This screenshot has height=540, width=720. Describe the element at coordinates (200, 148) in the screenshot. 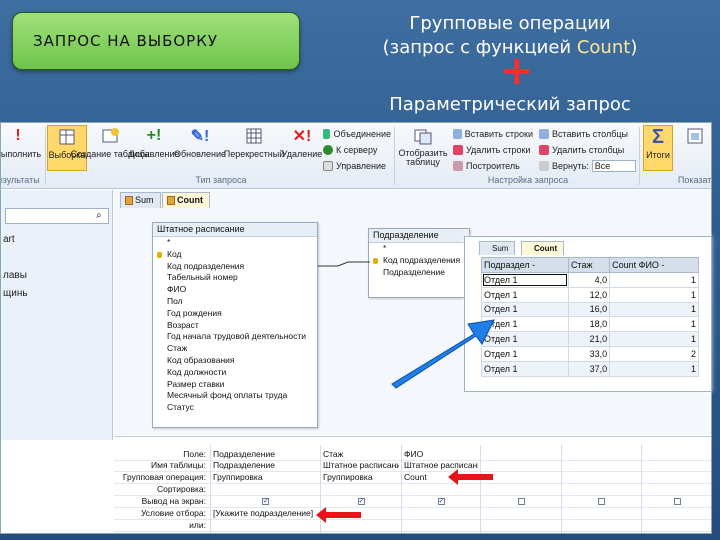

I see `update-button: ✎! Обновление` at that location.